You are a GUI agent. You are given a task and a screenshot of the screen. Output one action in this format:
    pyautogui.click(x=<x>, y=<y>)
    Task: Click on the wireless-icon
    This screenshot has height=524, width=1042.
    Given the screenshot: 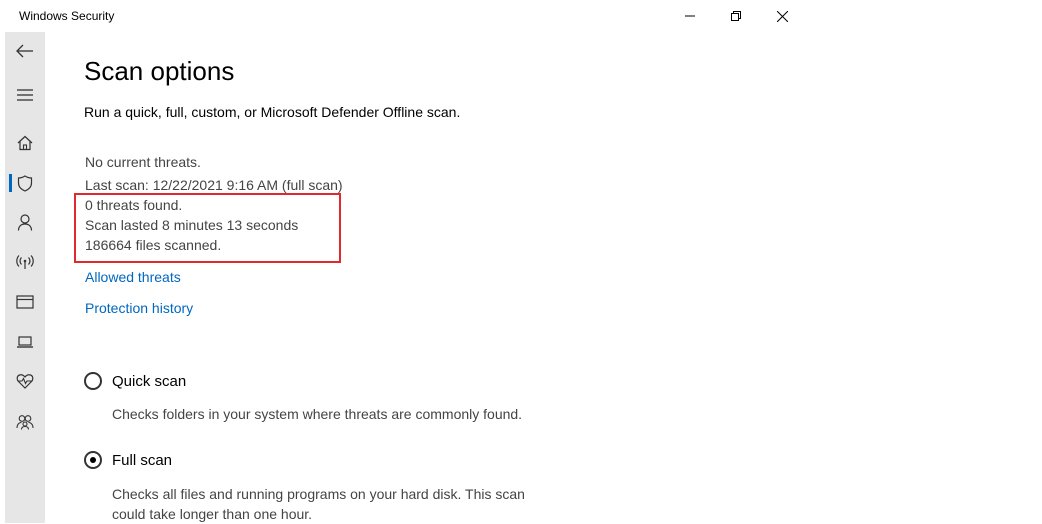 What is the action you would take?
    pyautogui.click(x=25, y=262)
    